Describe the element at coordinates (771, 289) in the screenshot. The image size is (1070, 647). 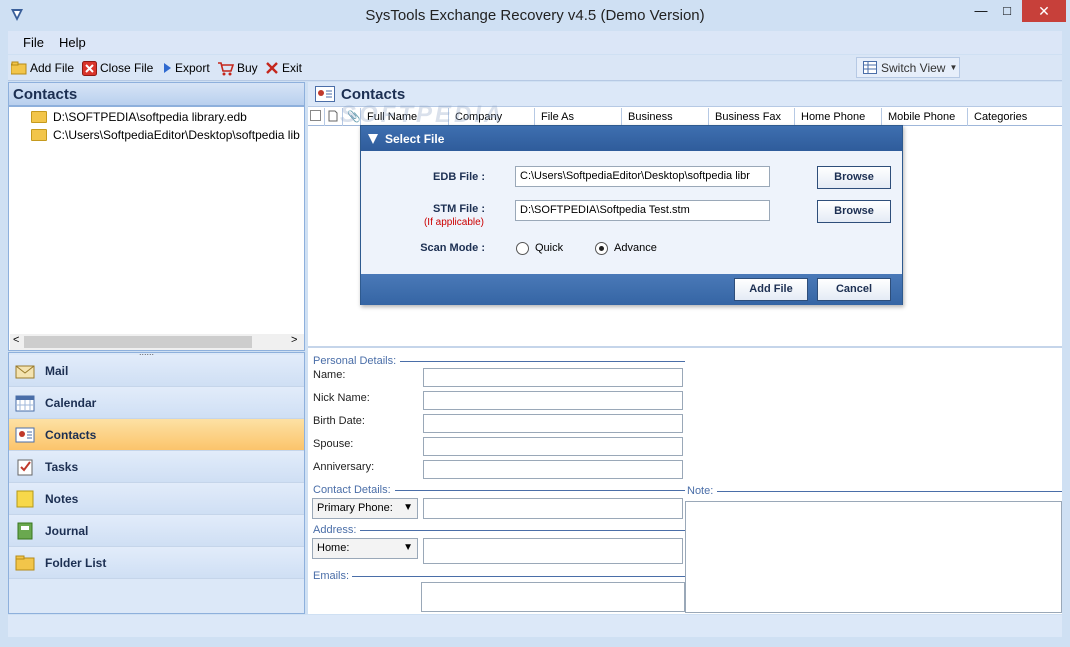
I see `add-file-dialog-button: Add File` at that location.